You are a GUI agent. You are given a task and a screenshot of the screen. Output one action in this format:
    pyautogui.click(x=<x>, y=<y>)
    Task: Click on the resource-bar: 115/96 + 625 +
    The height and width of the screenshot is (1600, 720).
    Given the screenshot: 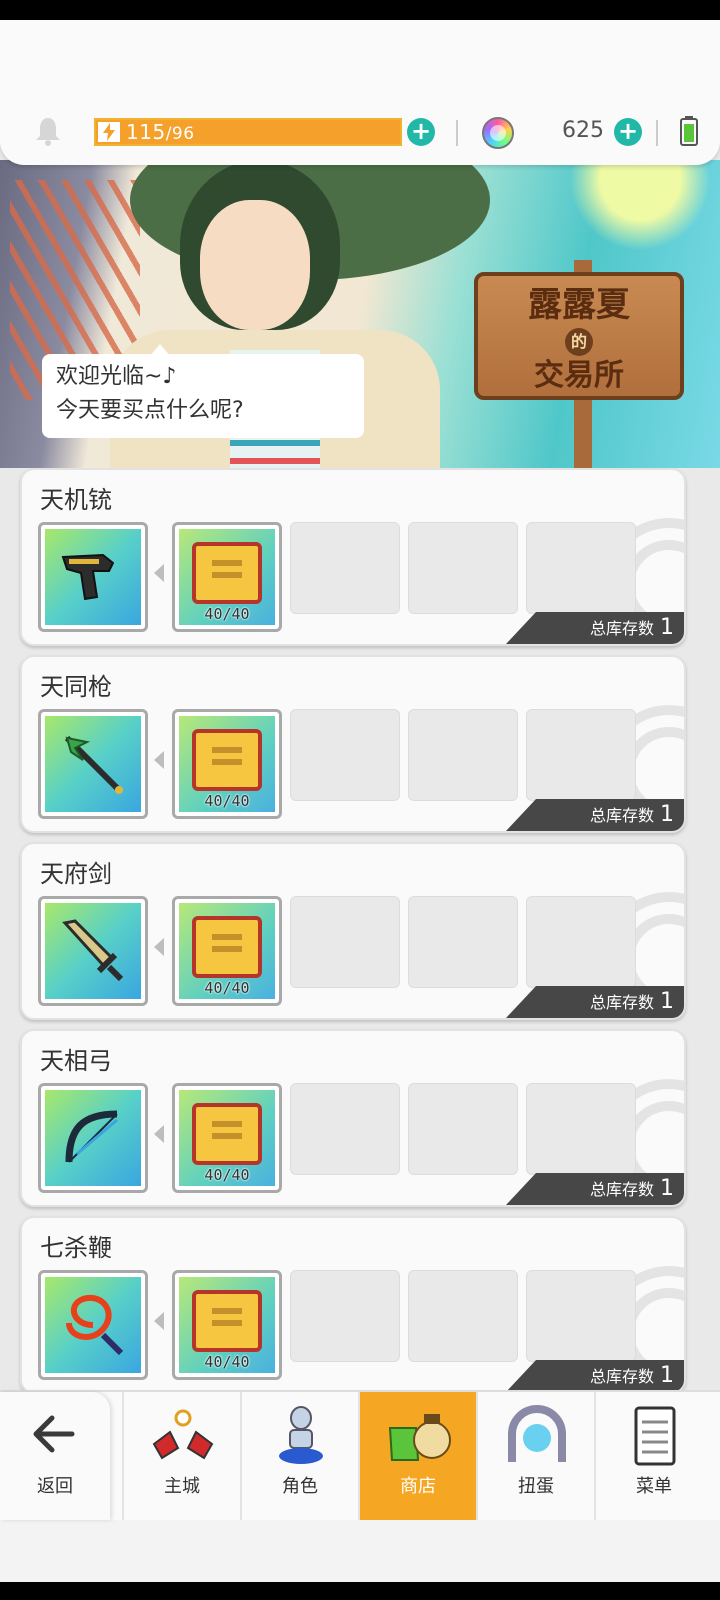 What is the action you would take?
    pyautogui.click(x=360, y=92)
    